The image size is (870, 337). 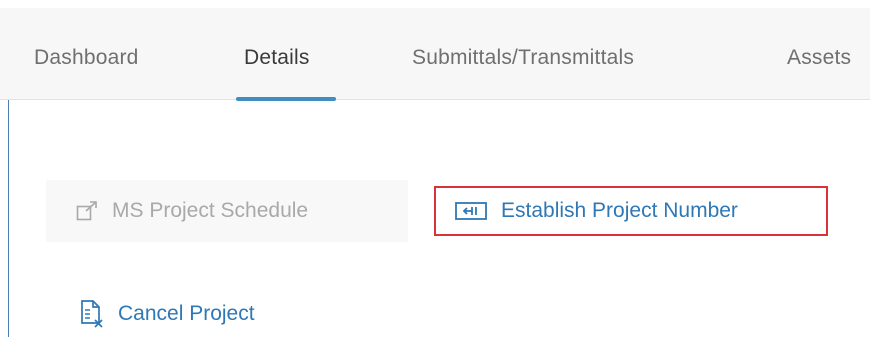 I want to click on cancel-document-icon, so click(x=92, y=314).